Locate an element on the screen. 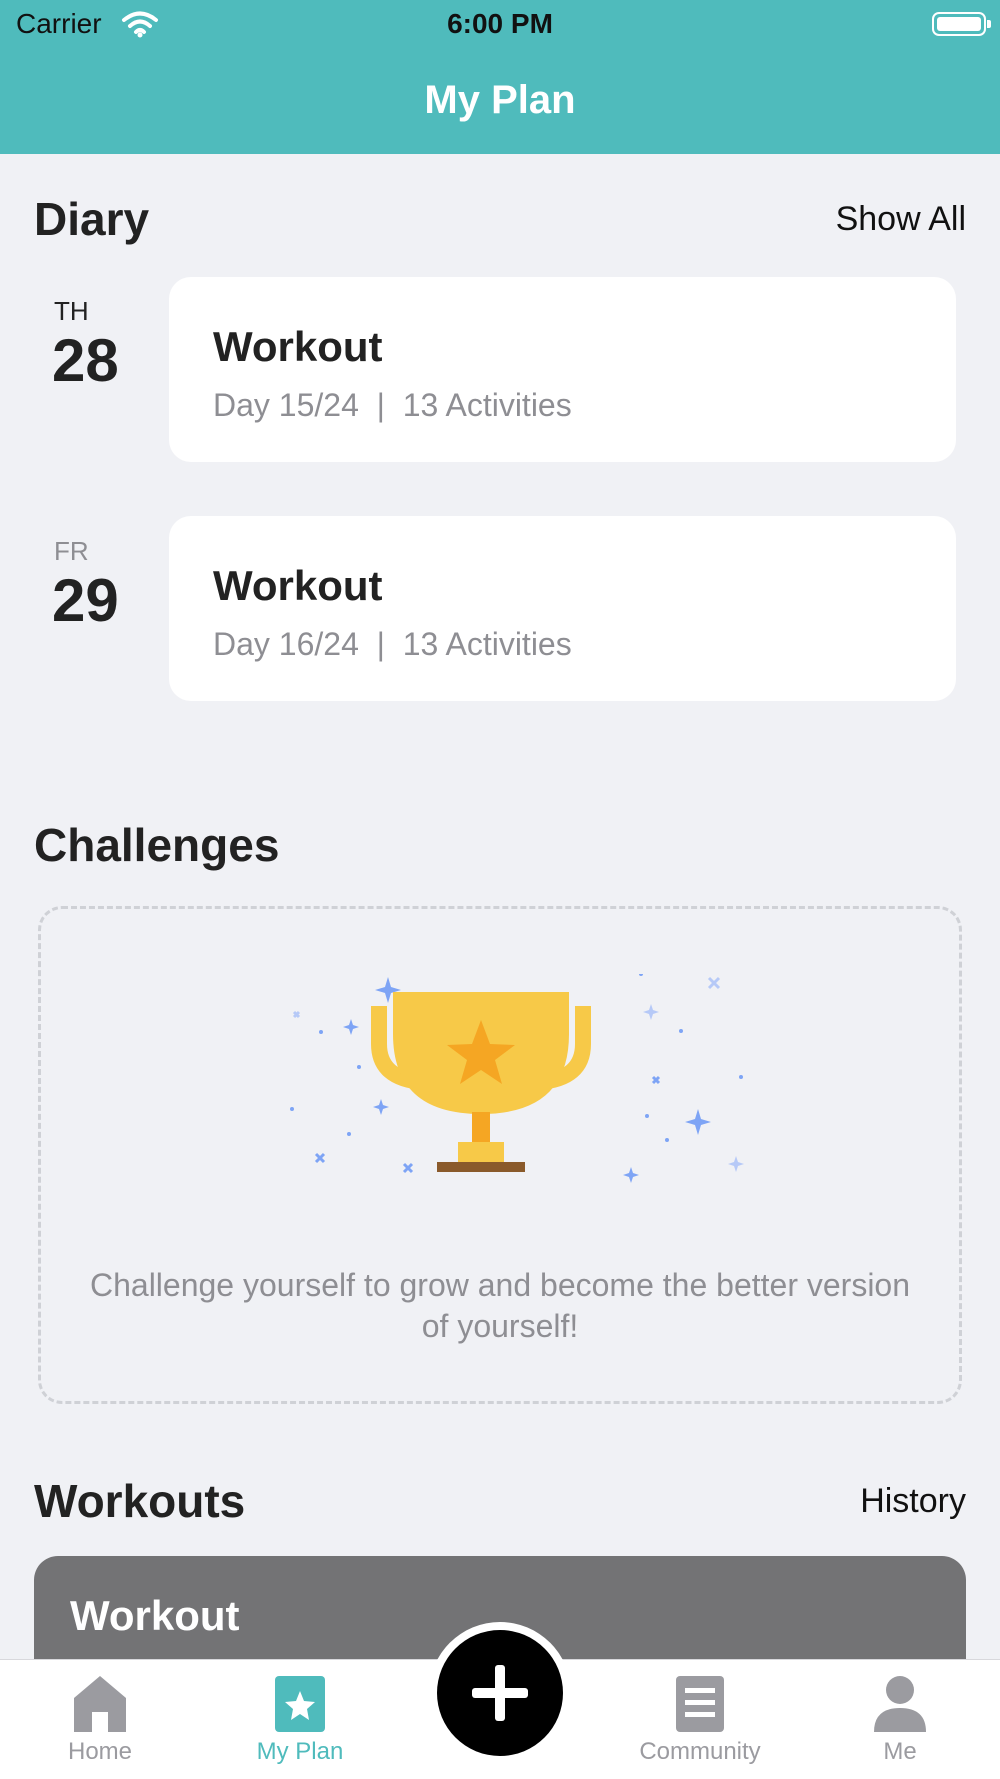 The width and height of the screenshot is (1000, 1779). navigation-bar: My Plan is located at coordinates (500, 102).